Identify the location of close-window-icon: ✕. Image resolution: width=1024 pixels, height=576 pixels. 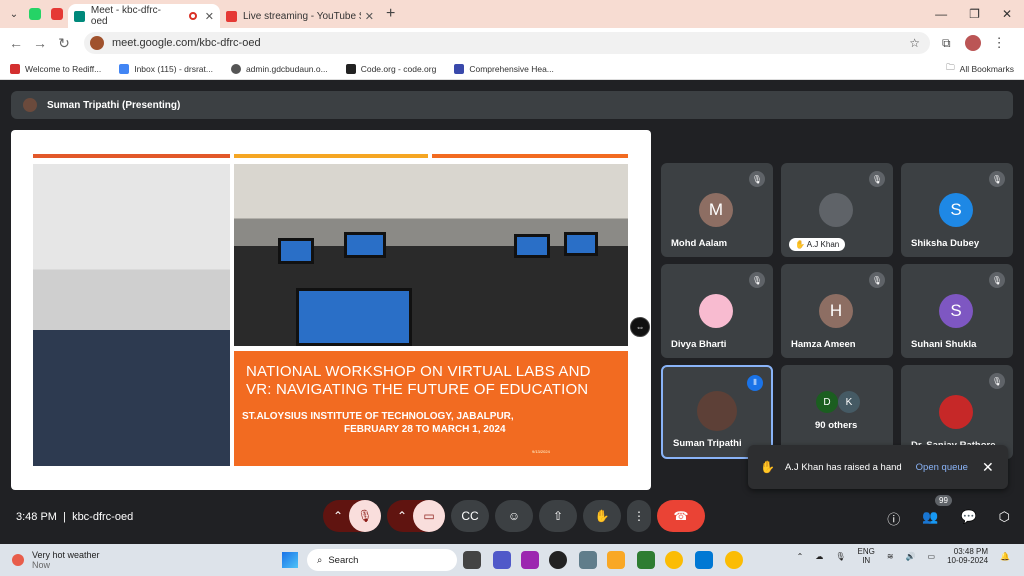
(1007, 14).